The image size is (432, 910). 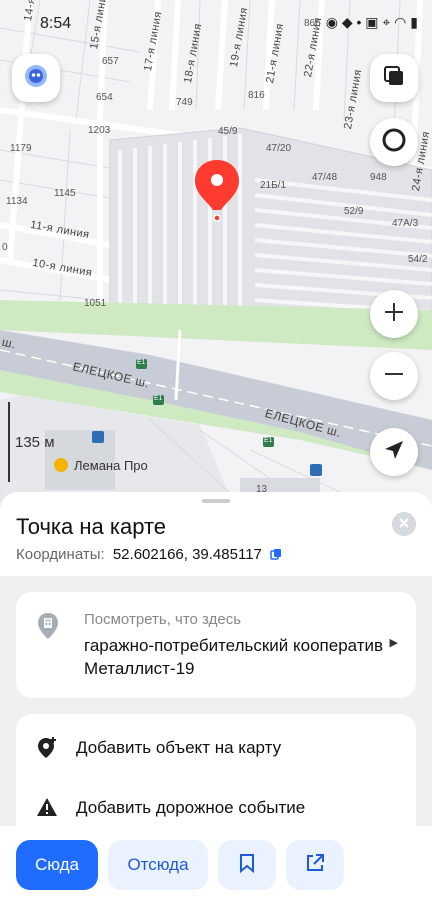 I want to click on assistant-button, so click(x=36, y=78).